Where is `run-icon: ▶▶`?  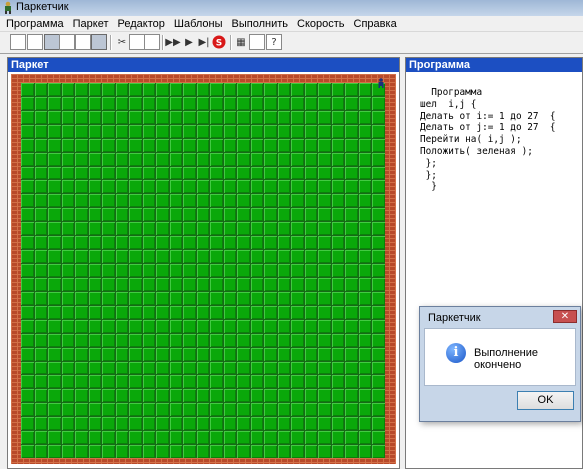 run-icon: ▶▶ is located at coordinates (173, 42).